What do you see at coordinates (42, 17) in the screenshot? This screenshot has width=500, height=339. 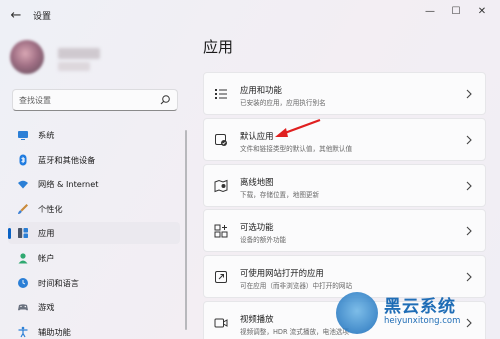 I see `window-title: 设置` at bounding box center [42, 17].